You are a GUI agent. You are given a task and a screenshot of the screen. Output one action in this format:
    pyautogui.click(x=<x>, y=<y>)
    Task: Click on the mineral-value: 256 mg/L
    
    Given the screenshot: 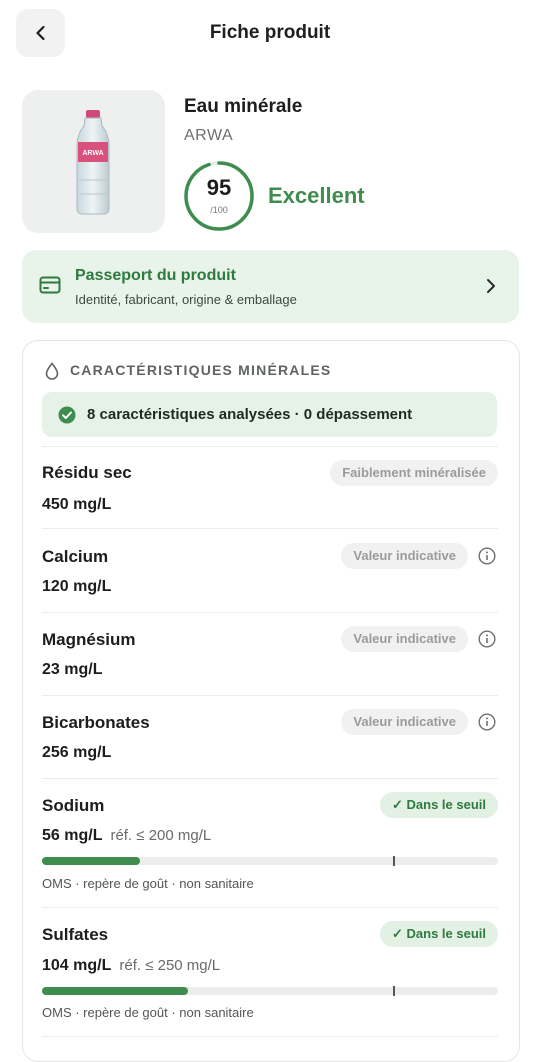 What is the action you would take?
    pyautogui.click(x=77, y=752)
    